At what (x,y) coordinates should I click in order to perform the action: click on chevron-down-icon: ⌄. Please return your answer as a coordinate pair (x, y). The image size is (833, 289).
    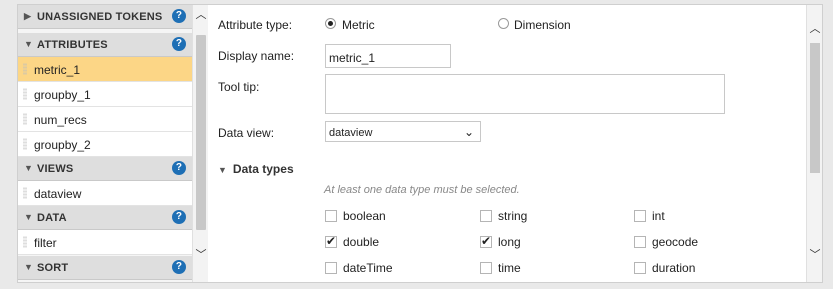
    Looking at the image, I should click on (468, 132).